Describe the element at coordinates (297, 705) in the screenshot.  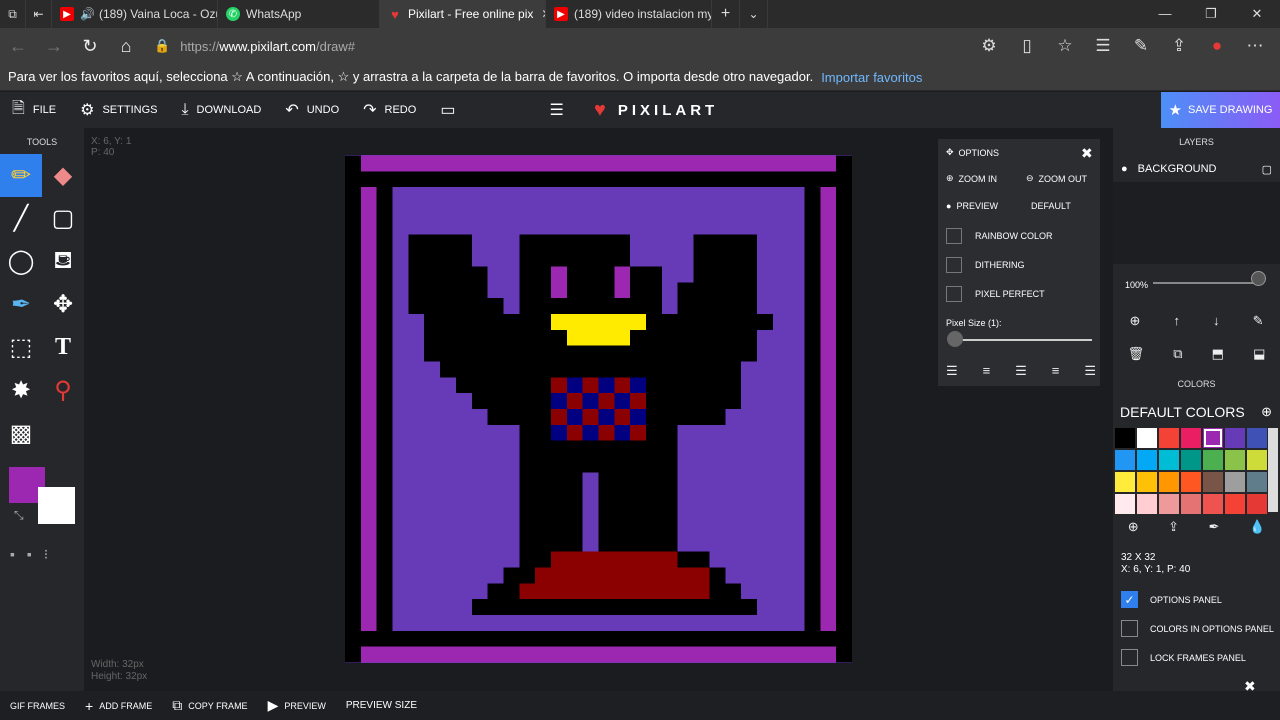
I see `preview-button: ▶ PREVIEW` at that location.